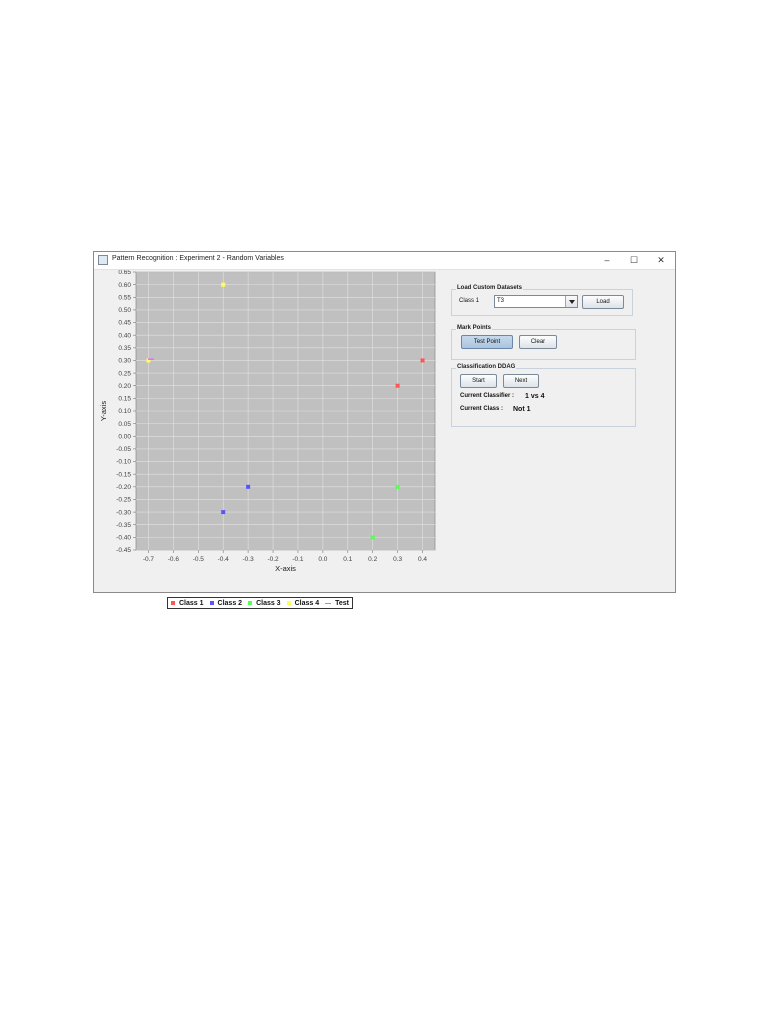 The image size is (768, 1024). I want to click on x-tick-label: -0.1, so click(298, 559).